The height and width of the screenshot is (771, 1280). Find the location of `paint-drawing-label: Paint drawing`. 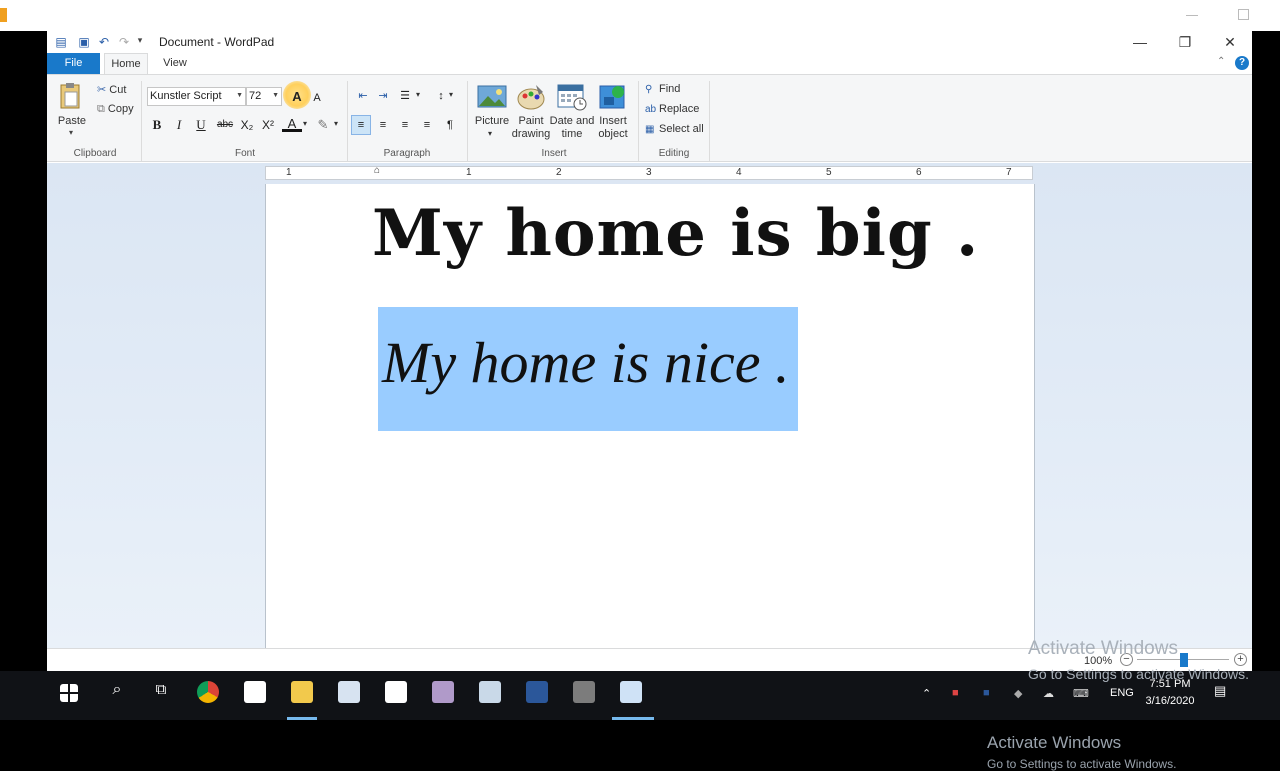

paint-drawing-label: Paint drawing is located at coordinates (531, 128).